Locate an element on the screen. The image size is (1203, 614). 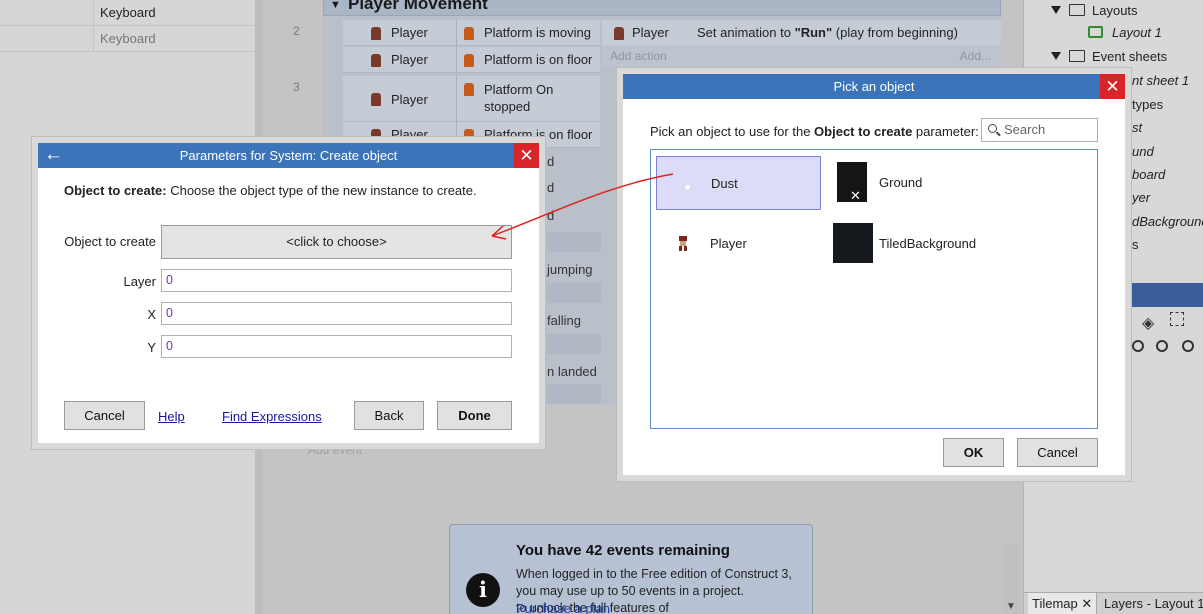
annotation-arrow is located at coordinates (582, 206).